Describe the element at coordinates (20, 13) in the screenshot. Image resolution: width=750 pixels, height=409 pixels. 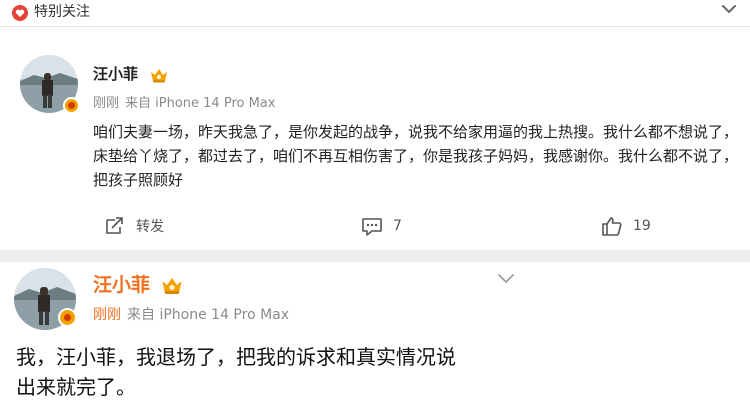
I see `heart-icon` at that location.